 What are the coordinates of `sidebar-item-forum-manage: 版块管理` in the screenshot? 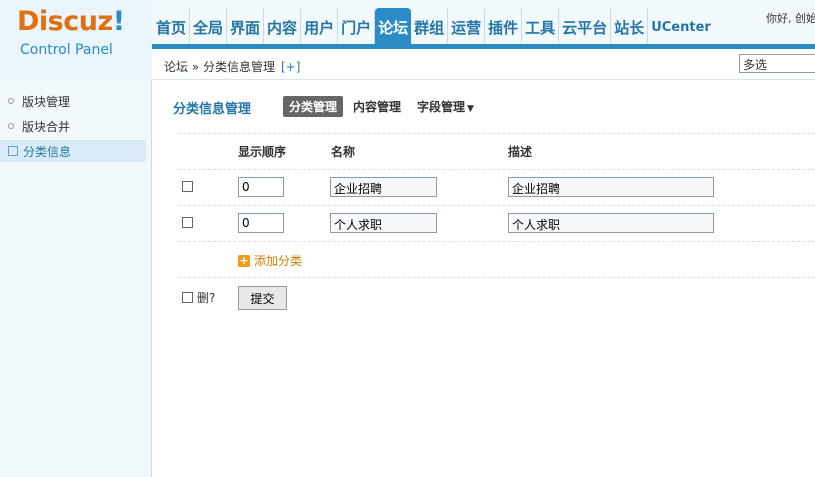 It's located at (73, 101).